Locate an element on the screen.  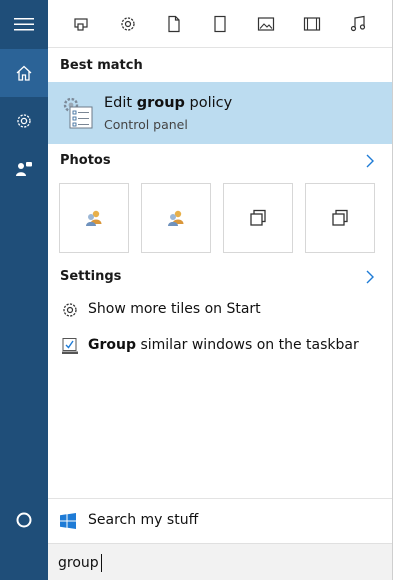
cortana-circle-icon is located at coordinates (24, 520).